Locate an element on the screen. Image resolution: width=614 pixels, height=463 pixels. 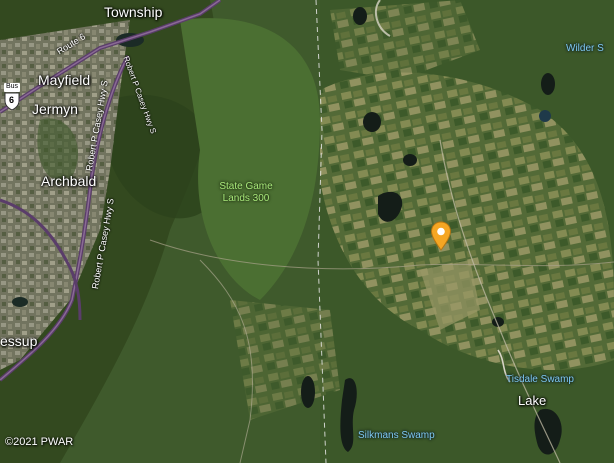
label-mayfield: Mayfield is located at coordinates (64, 80).